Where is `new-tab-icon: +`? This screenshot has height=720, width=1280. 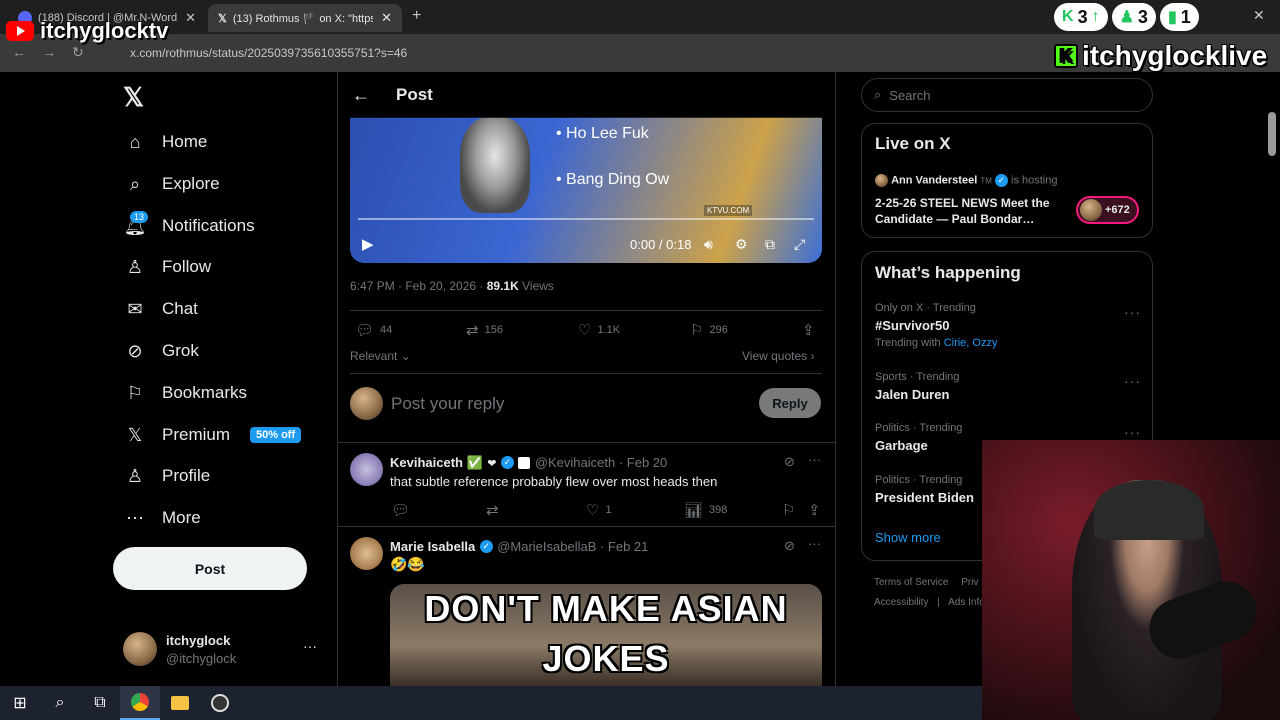
new-tab-icon: + is located at coordinates (416, 16).